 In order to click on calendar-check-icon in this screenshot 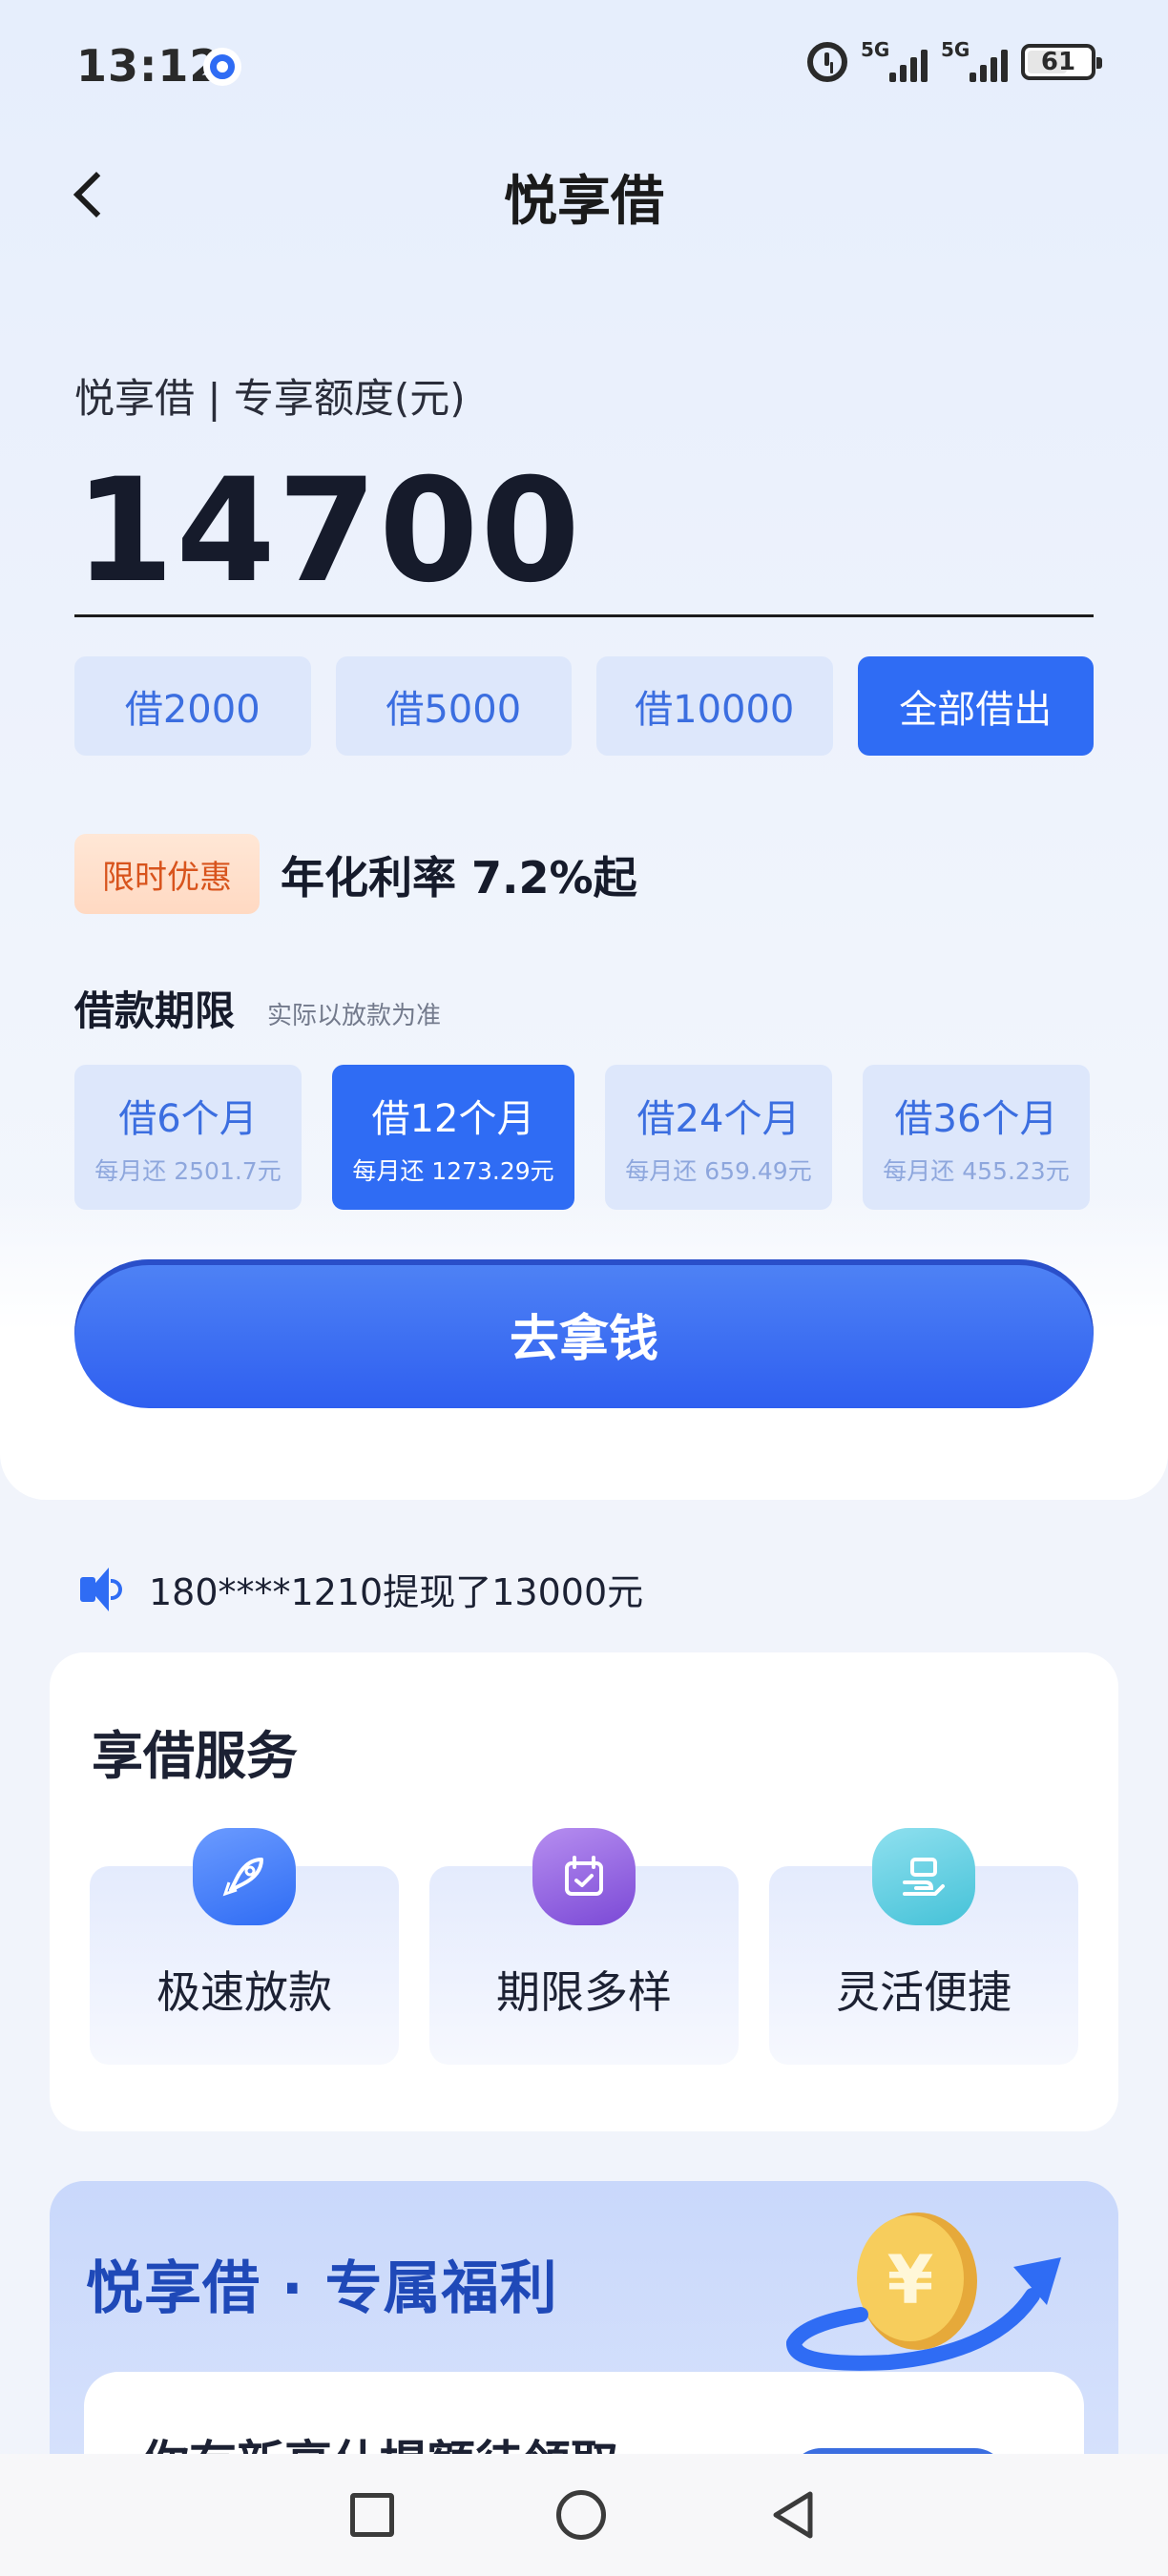, I will do `click(584, 1876)`.